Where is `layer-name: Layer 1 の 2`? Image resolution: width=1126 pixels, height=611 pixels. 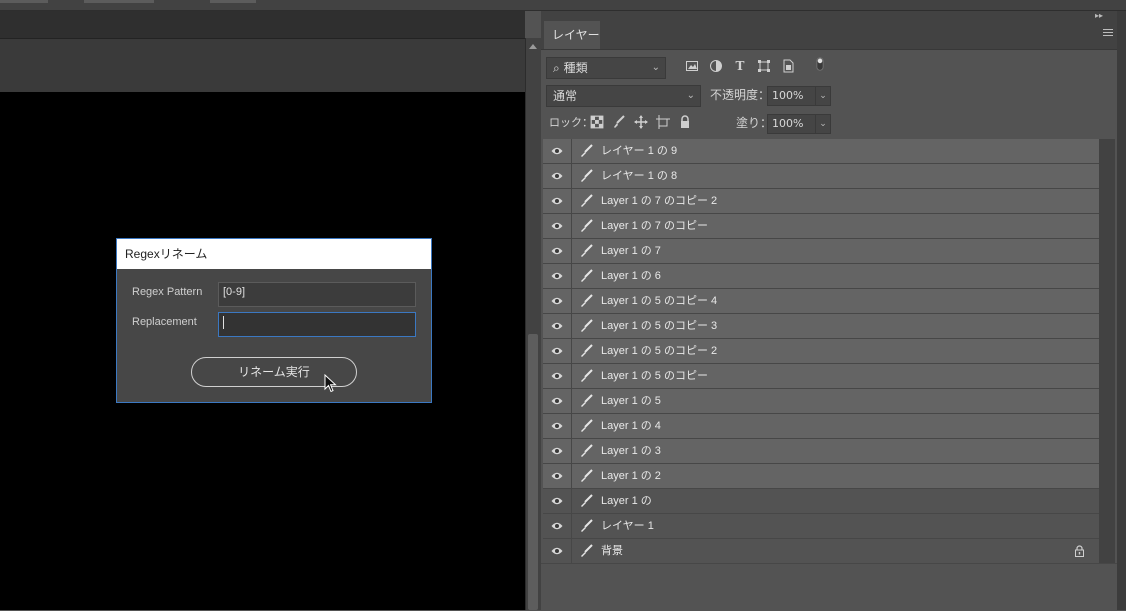 layer-name: Layer 1 の 2 is located at coordinates (631, 476).